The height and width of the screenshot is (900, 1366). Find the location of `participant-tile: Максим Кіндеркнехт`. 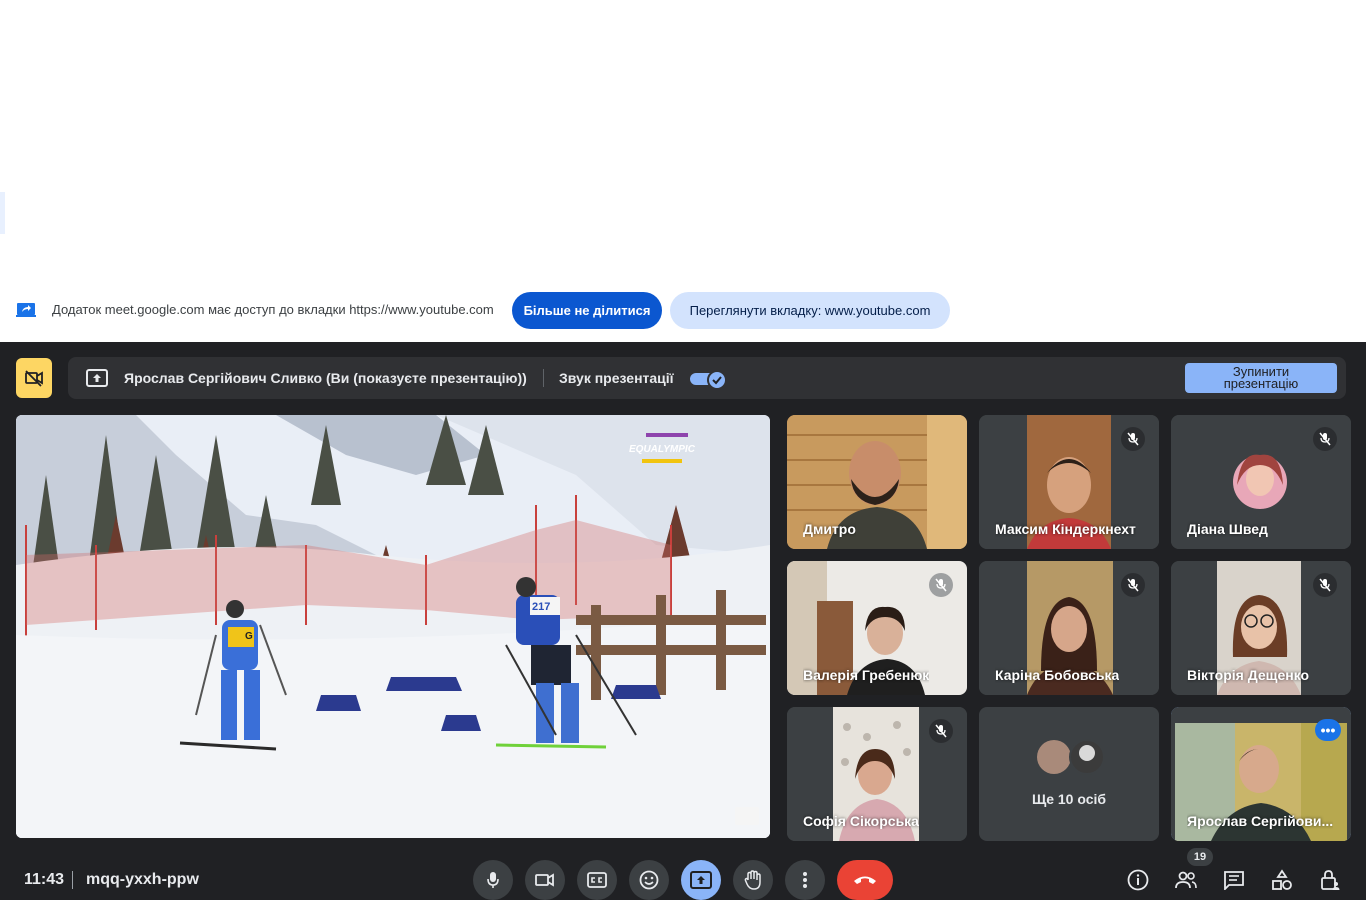

participant-tile: Максим Кіндеркнехт is located at coordinates (1069, 482).